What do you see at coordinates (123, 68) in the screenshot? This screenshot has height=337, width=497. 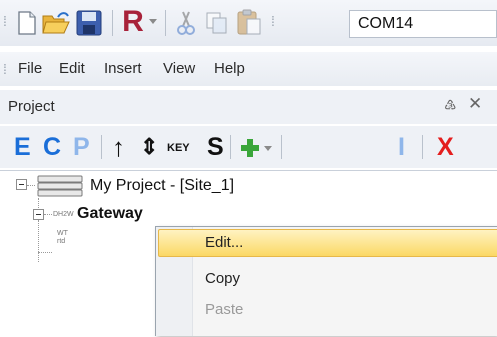 I see `menu-insert: Insert` at bounding box center [123, 68].